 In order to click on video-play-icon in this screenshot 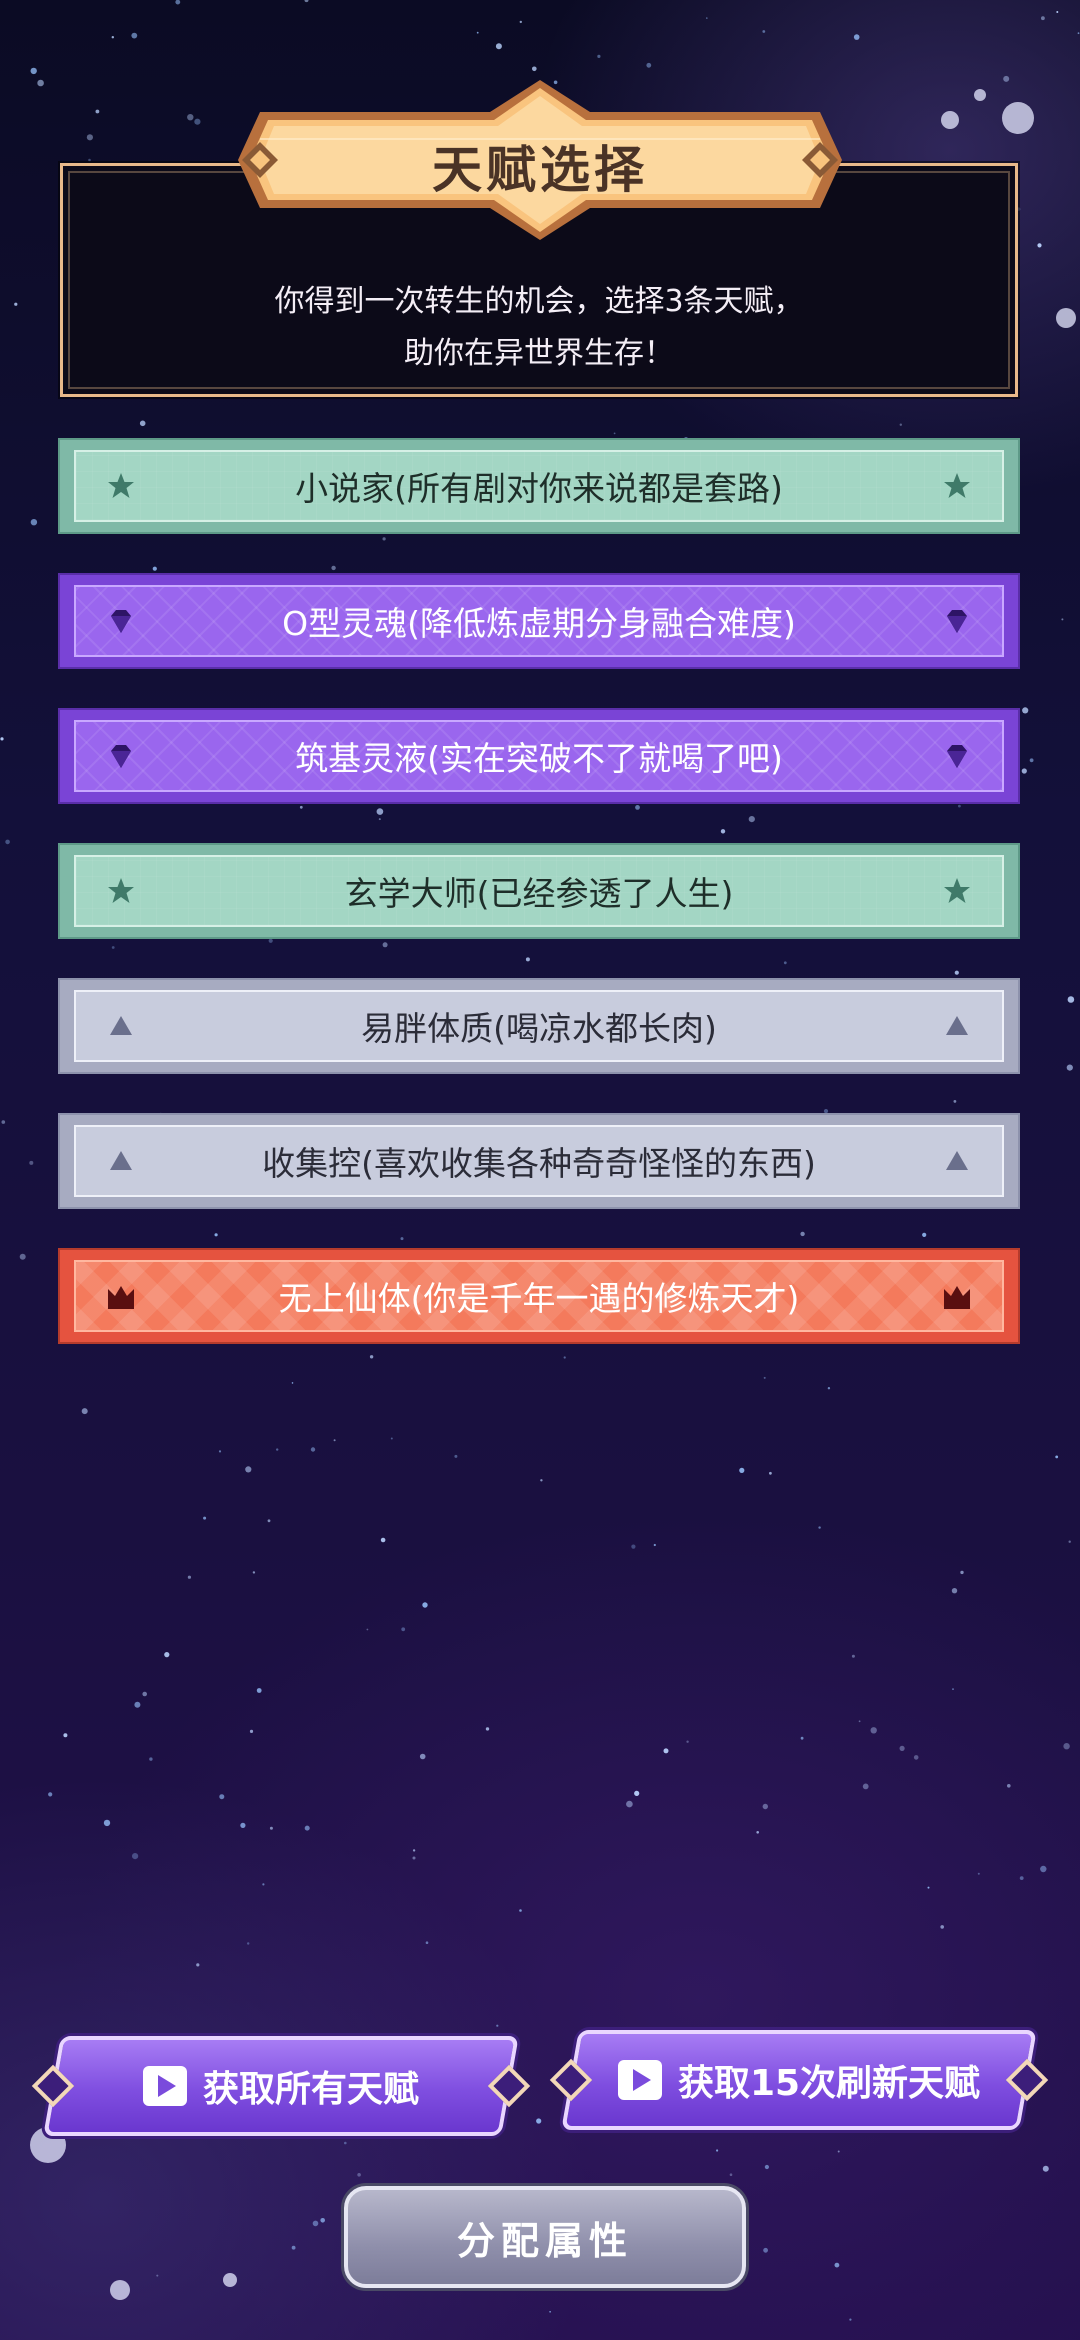, I will do `click(164, 2086)`.